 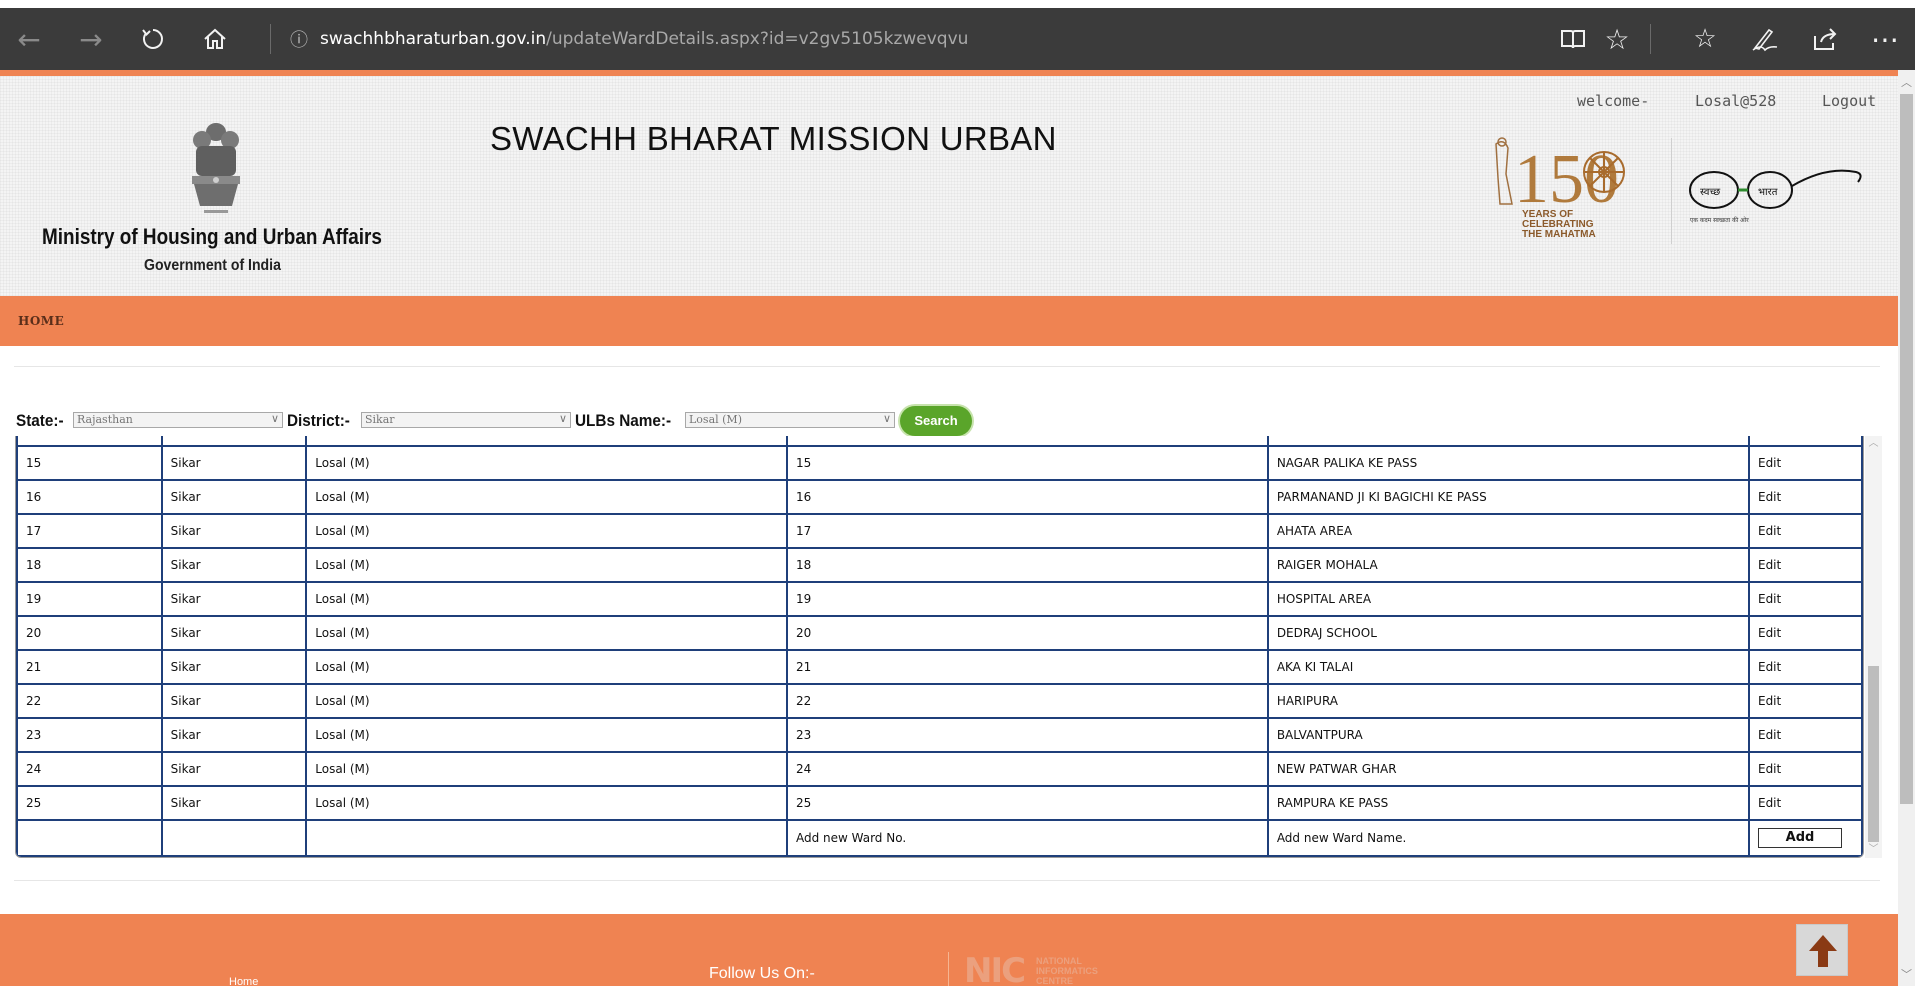 What do you see at coordinates (1735, 101) in the screenshot?
I see `username-link: Losal@528` at bounding box center [1735, 101].